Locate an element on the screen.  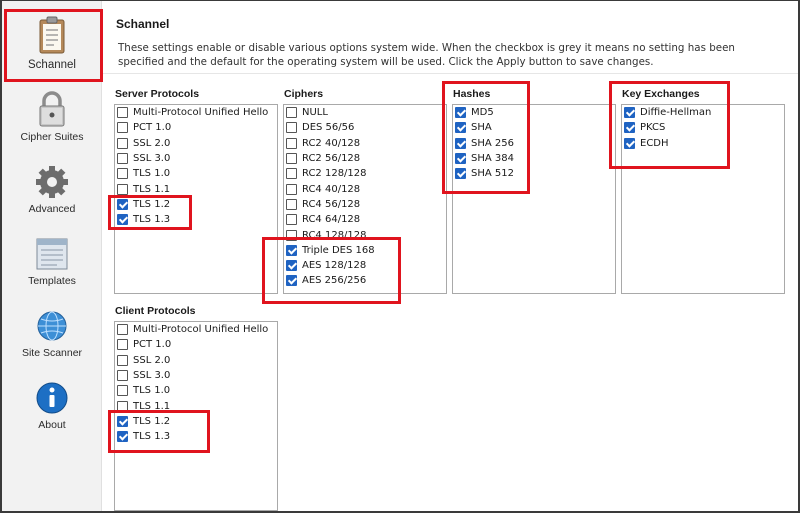
checkbox-item: Diffie-Hellman is located at coordinates (703, 112).